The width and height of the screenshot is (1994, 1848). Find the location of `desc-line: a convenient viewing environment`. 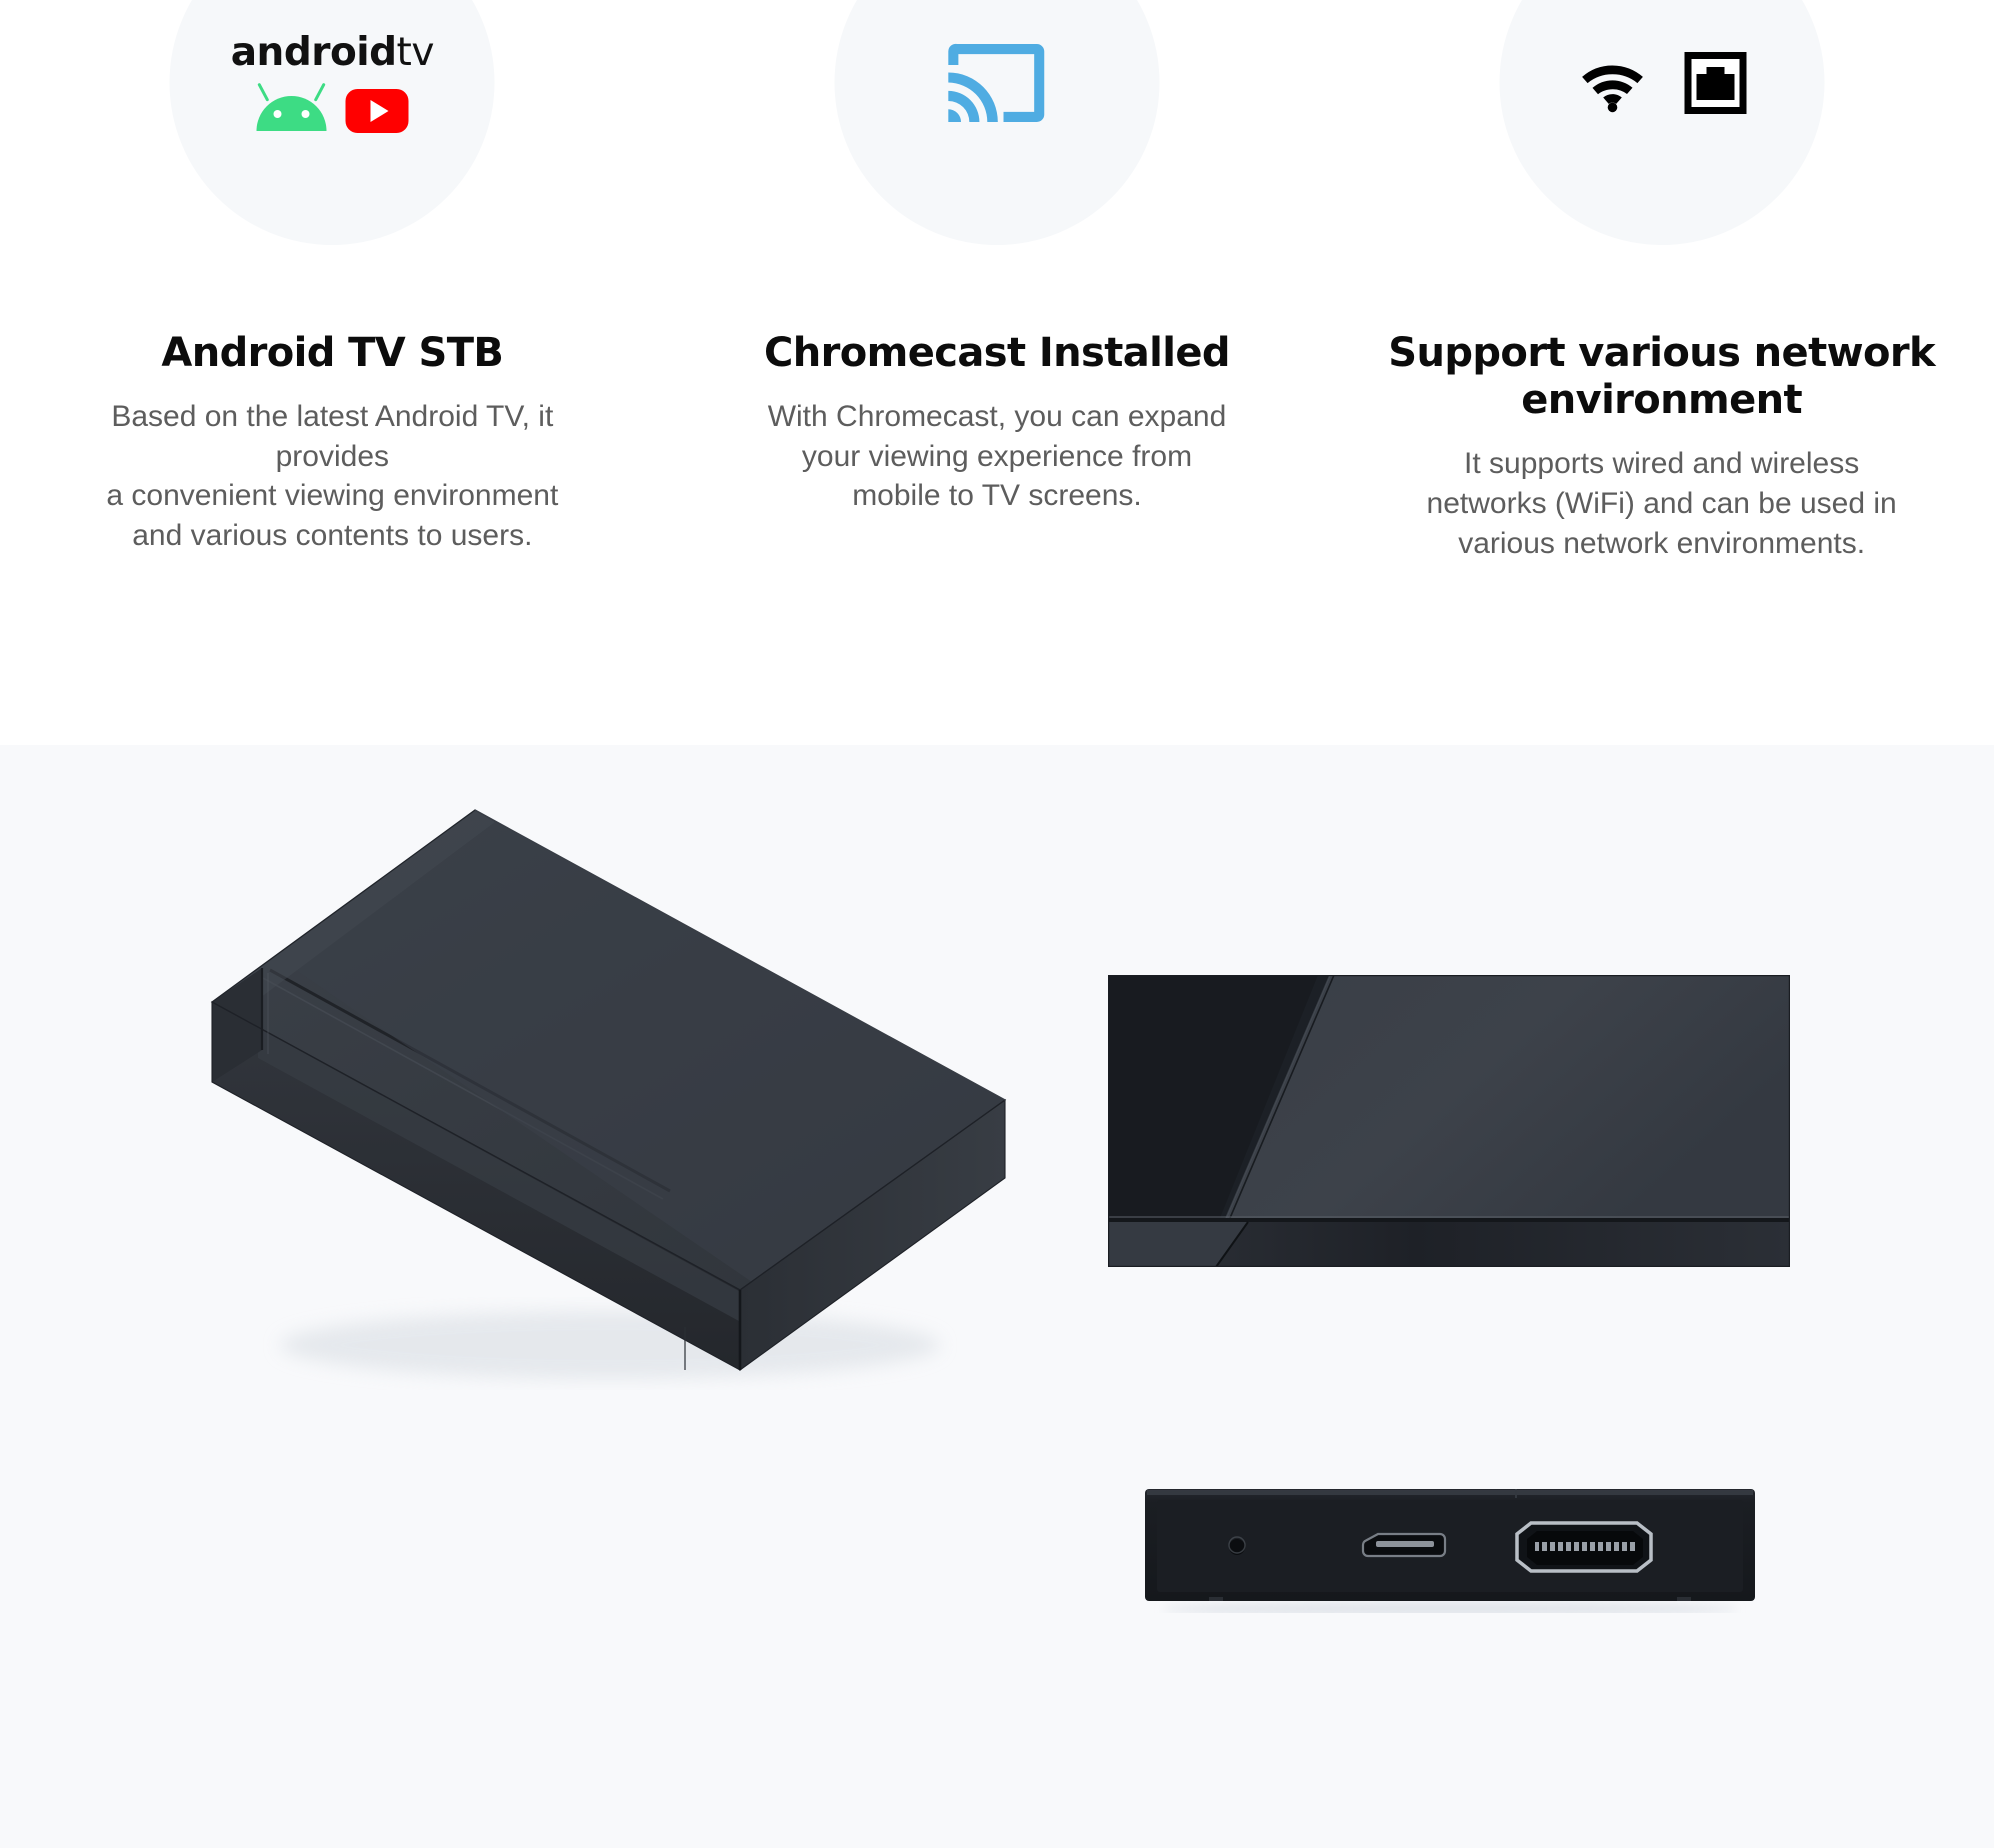

desc-line: a convenient viewing environment is located at coordinates (332, 496).